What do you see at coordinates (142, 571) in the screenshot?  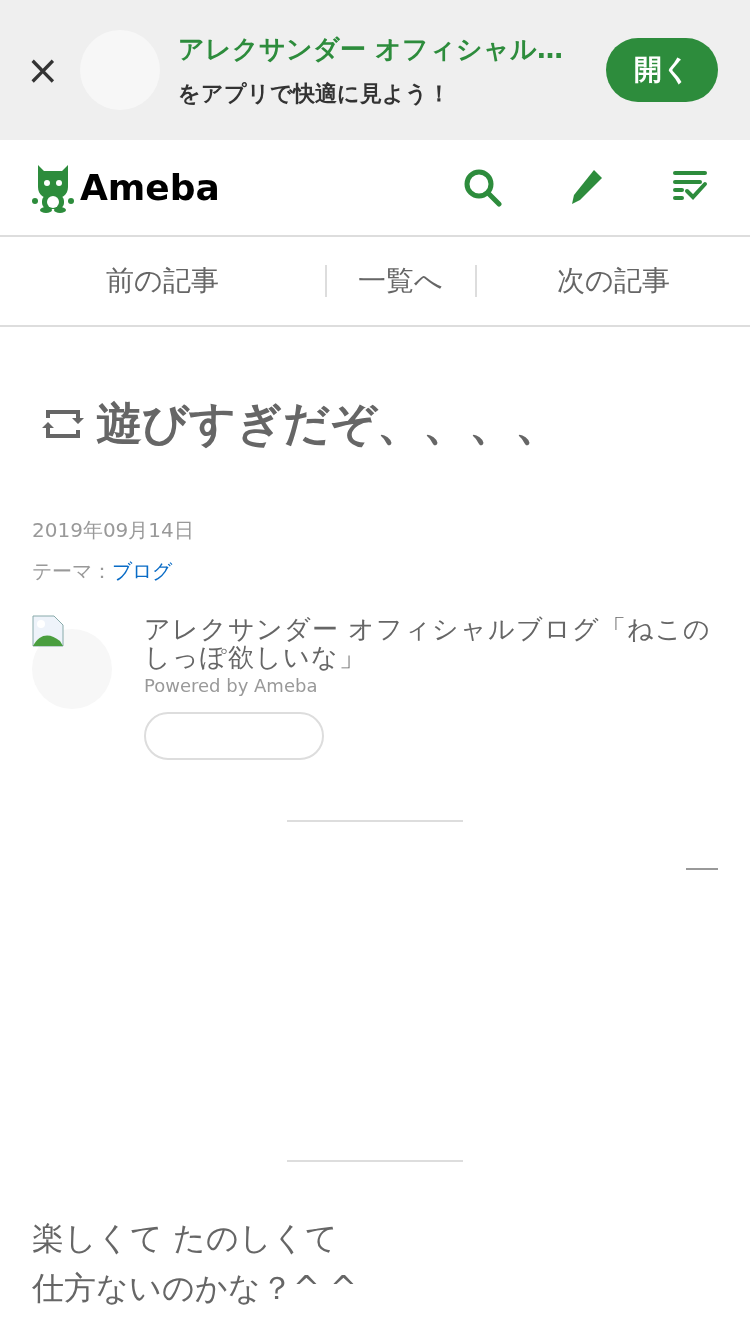 I see `theme-link: ブログ` at bounding box center [142, 571].